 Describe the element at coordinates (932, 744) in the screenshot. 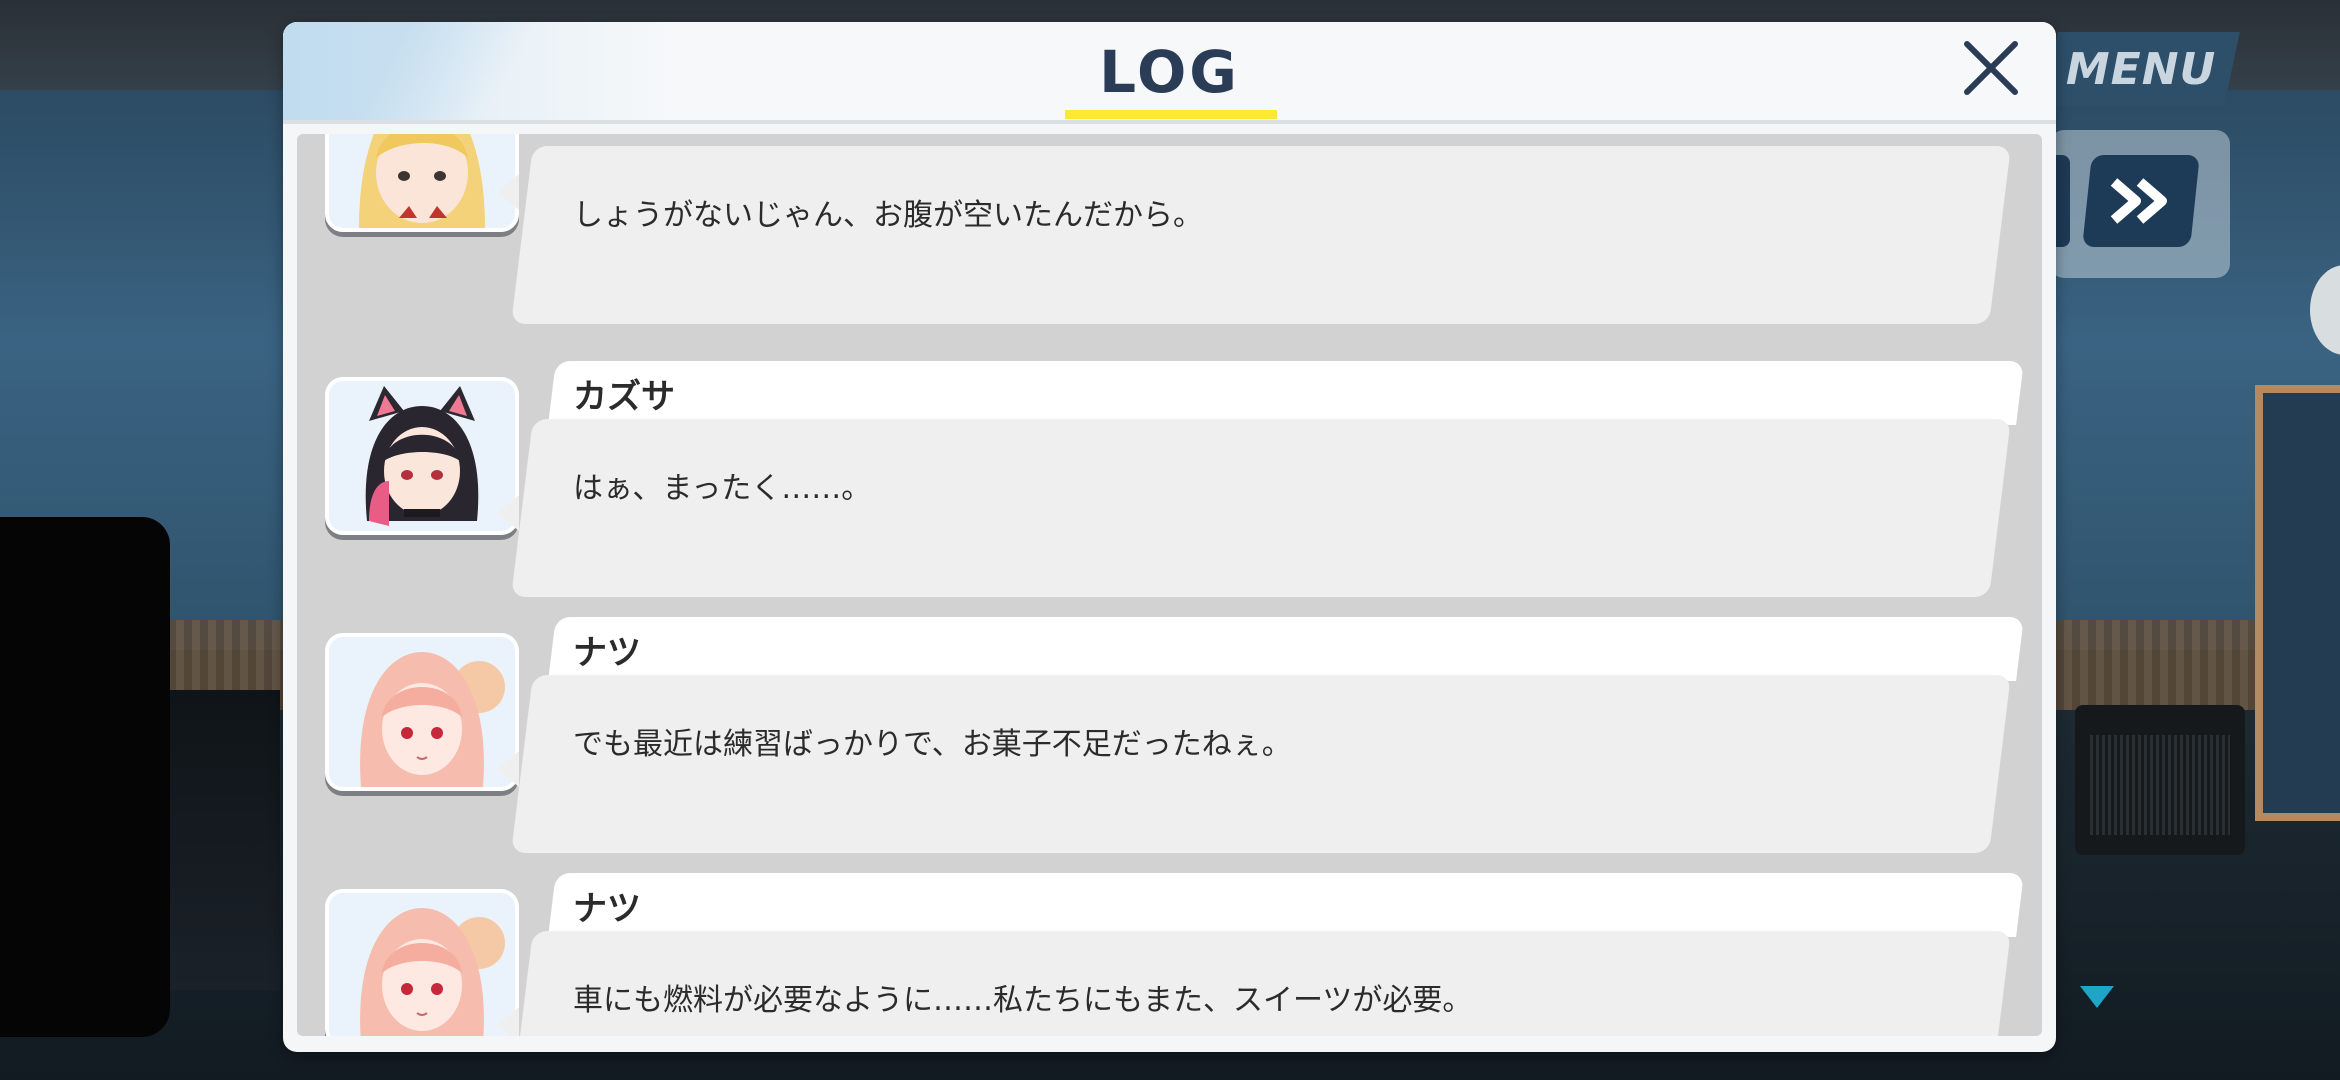

I see `message-text: でも最近は練習ばっかりで、お菓子不足だったねぇ。` at that location.